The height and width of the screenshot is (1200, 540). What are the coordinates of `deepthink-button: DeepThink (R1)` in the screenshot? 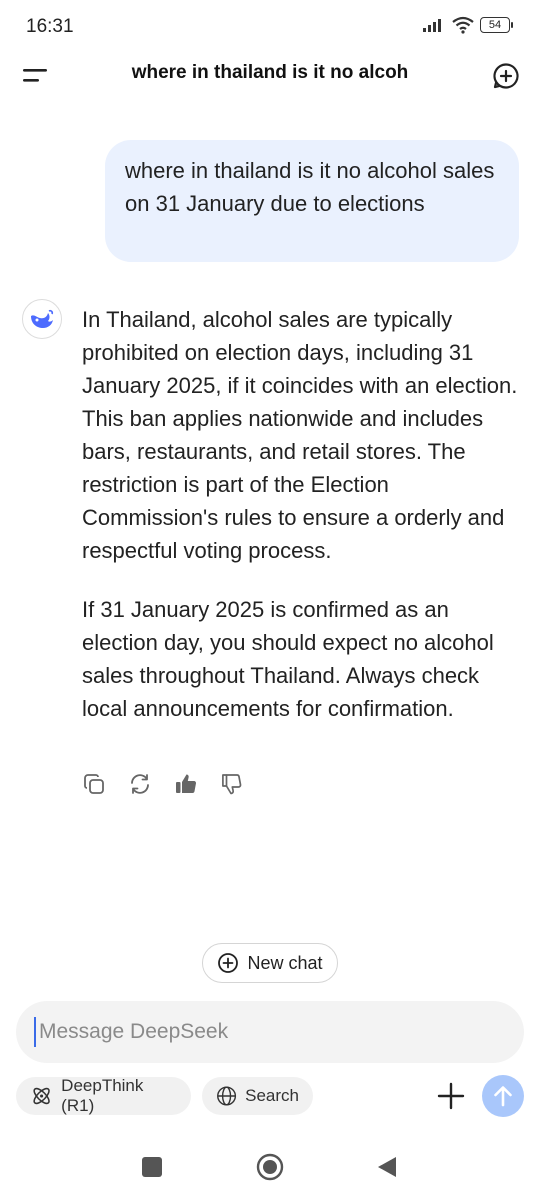 It's located at (103, 1095).